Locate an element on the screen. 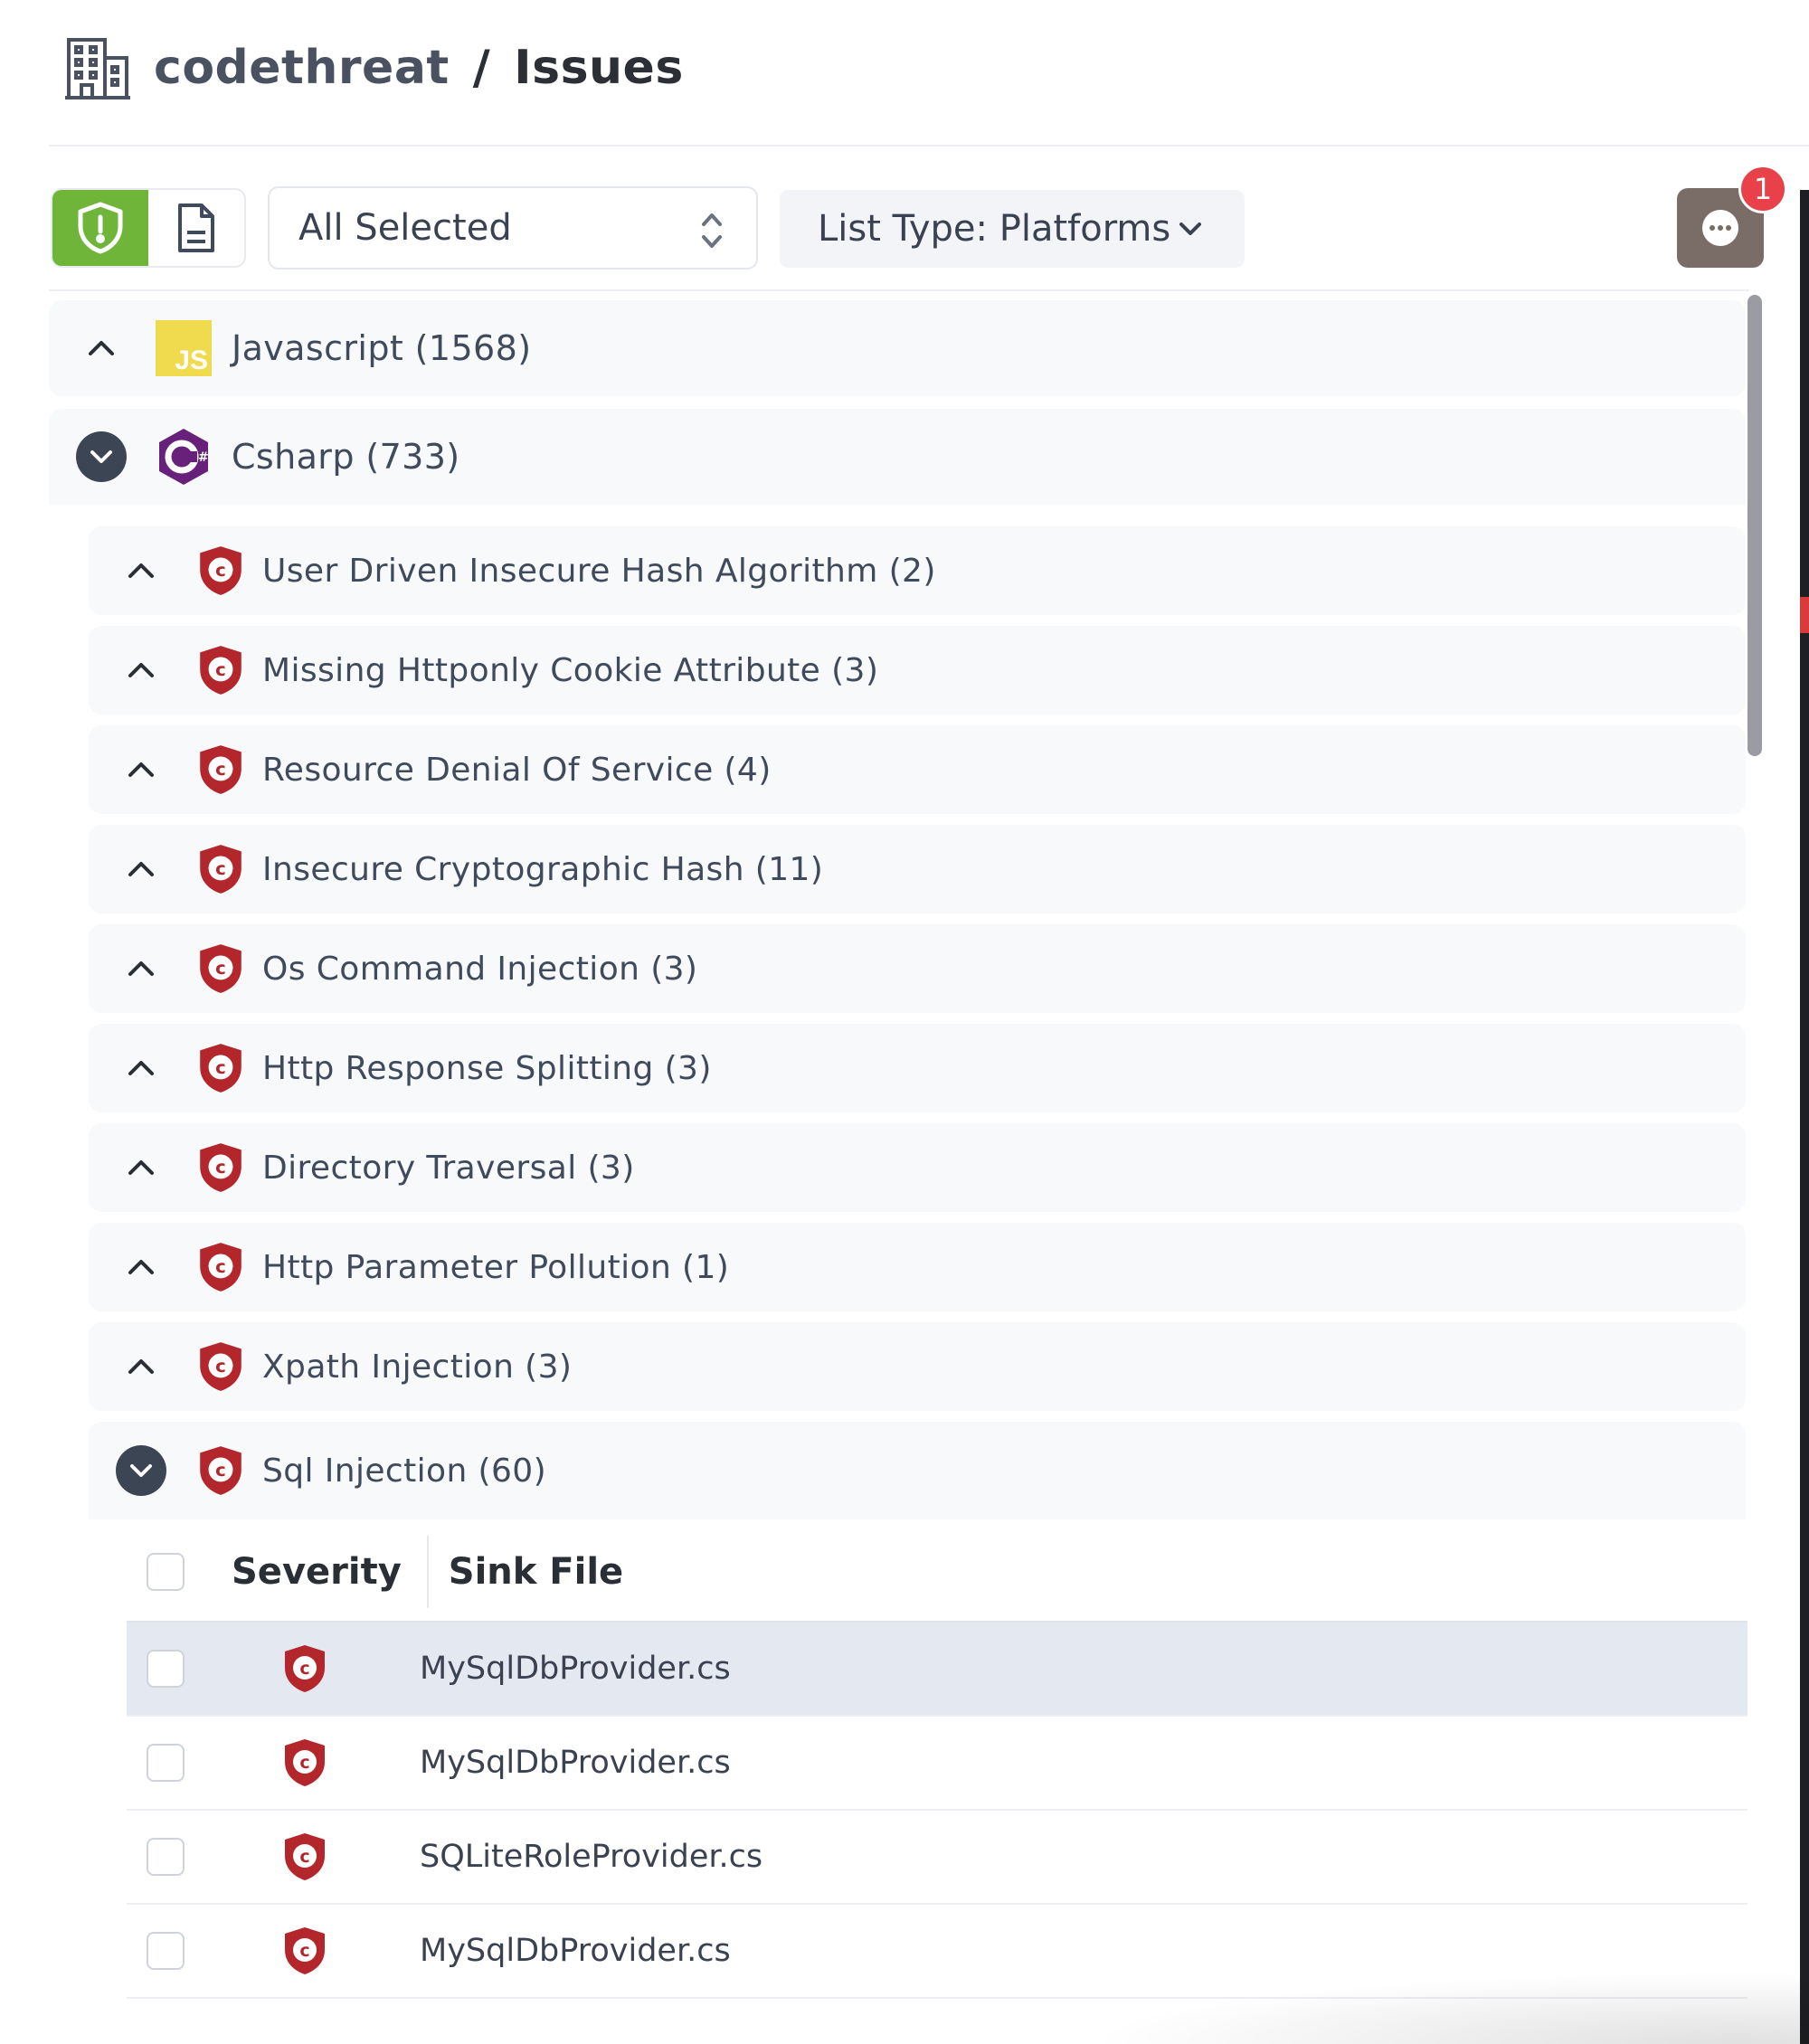 The image size is (1809, 2044). sink-file-cell: SQLiteRoleProvider.cs is located at coordinates (591, 1857).